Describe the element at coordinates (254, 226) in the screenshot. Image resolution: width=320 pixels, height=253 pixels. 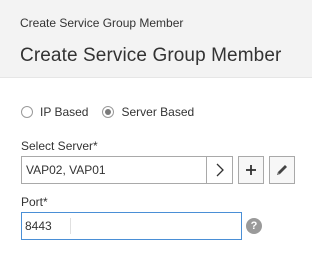
I see `help-icon: ?` at that location.